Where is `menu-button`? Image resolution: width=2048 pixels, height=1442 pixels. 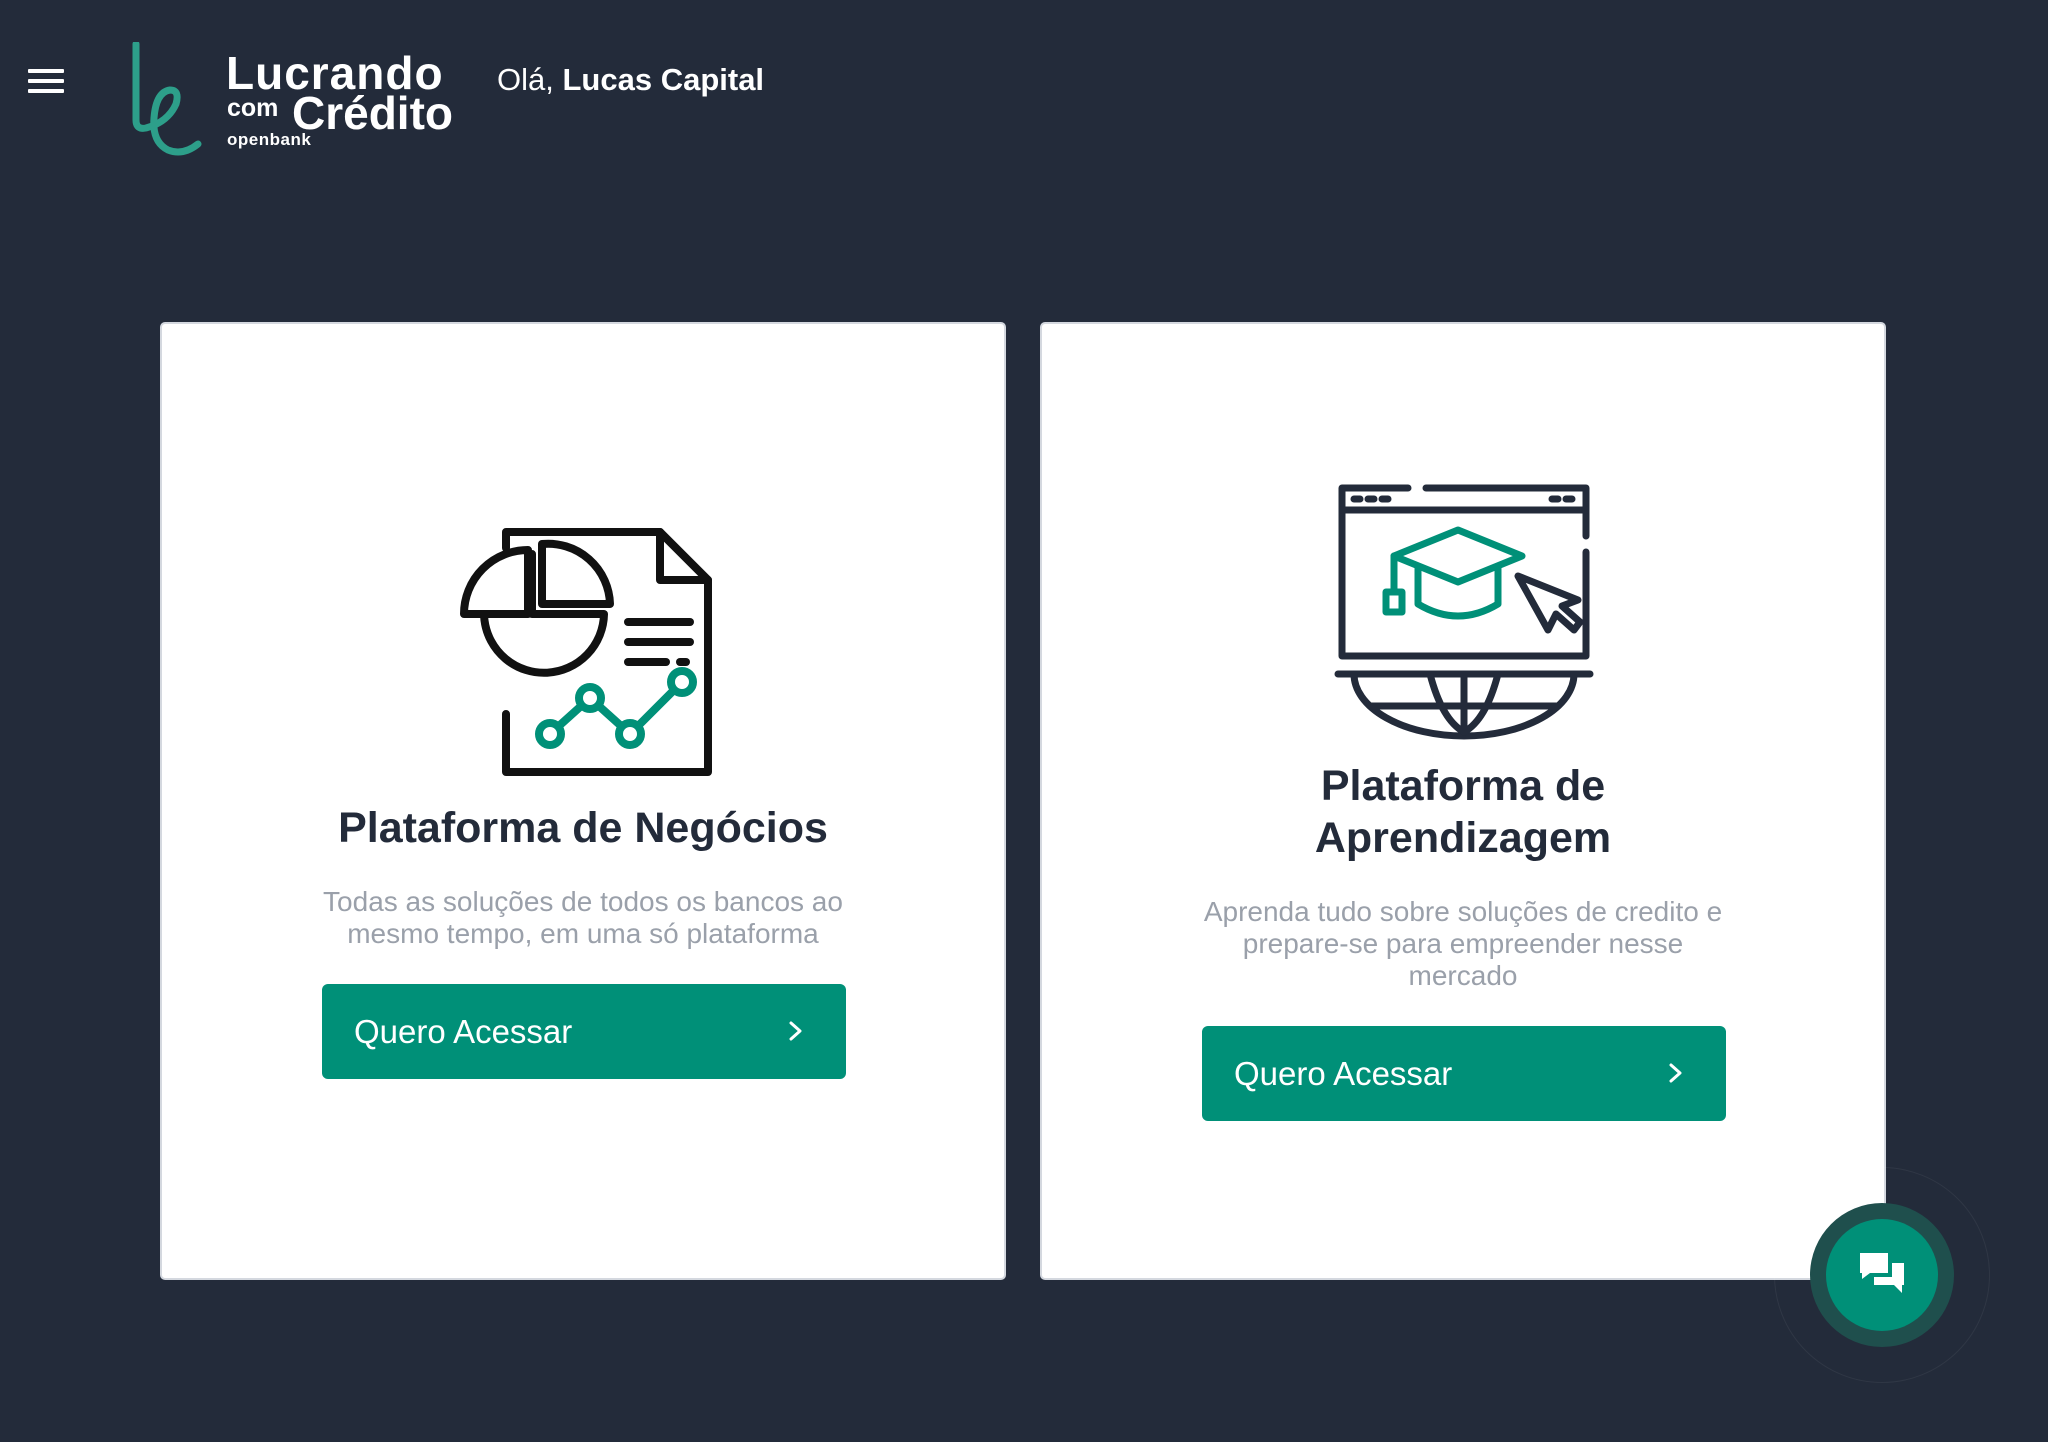 menu-button is located at coordinates (48, 81).